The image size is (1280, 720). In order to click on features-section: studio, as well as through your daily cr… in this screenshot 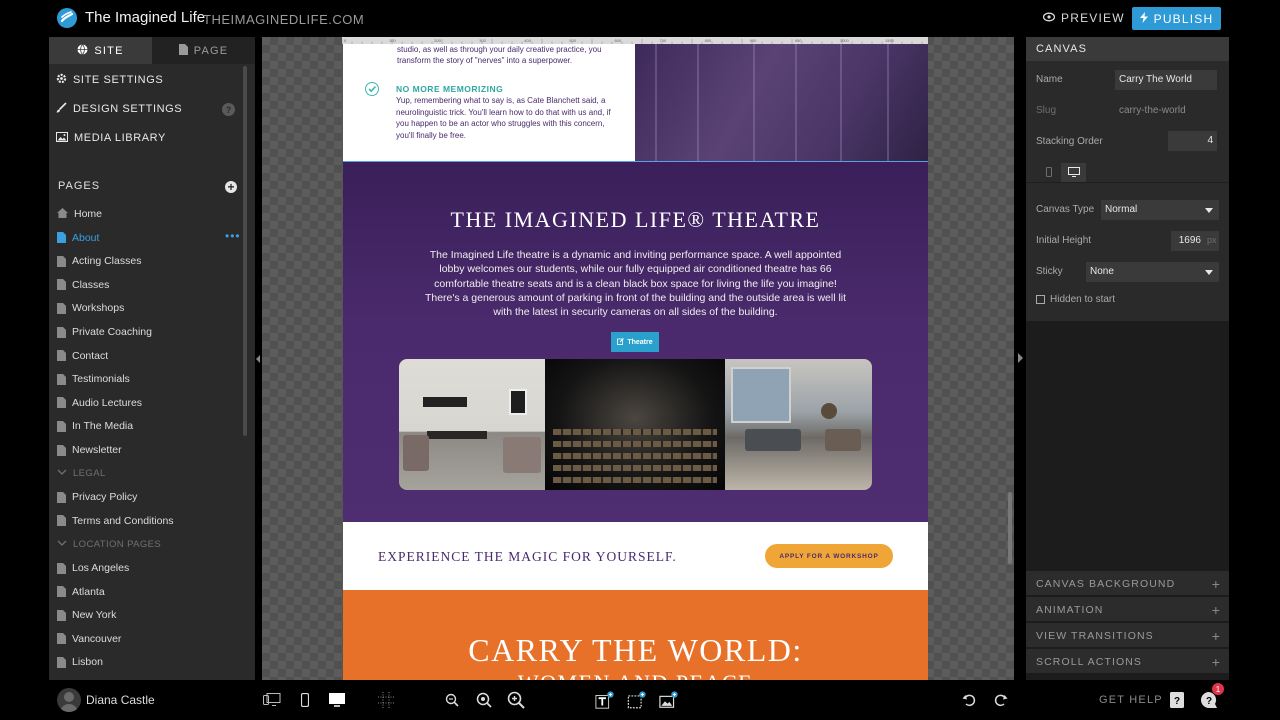, I will do `click(489, 103)`.